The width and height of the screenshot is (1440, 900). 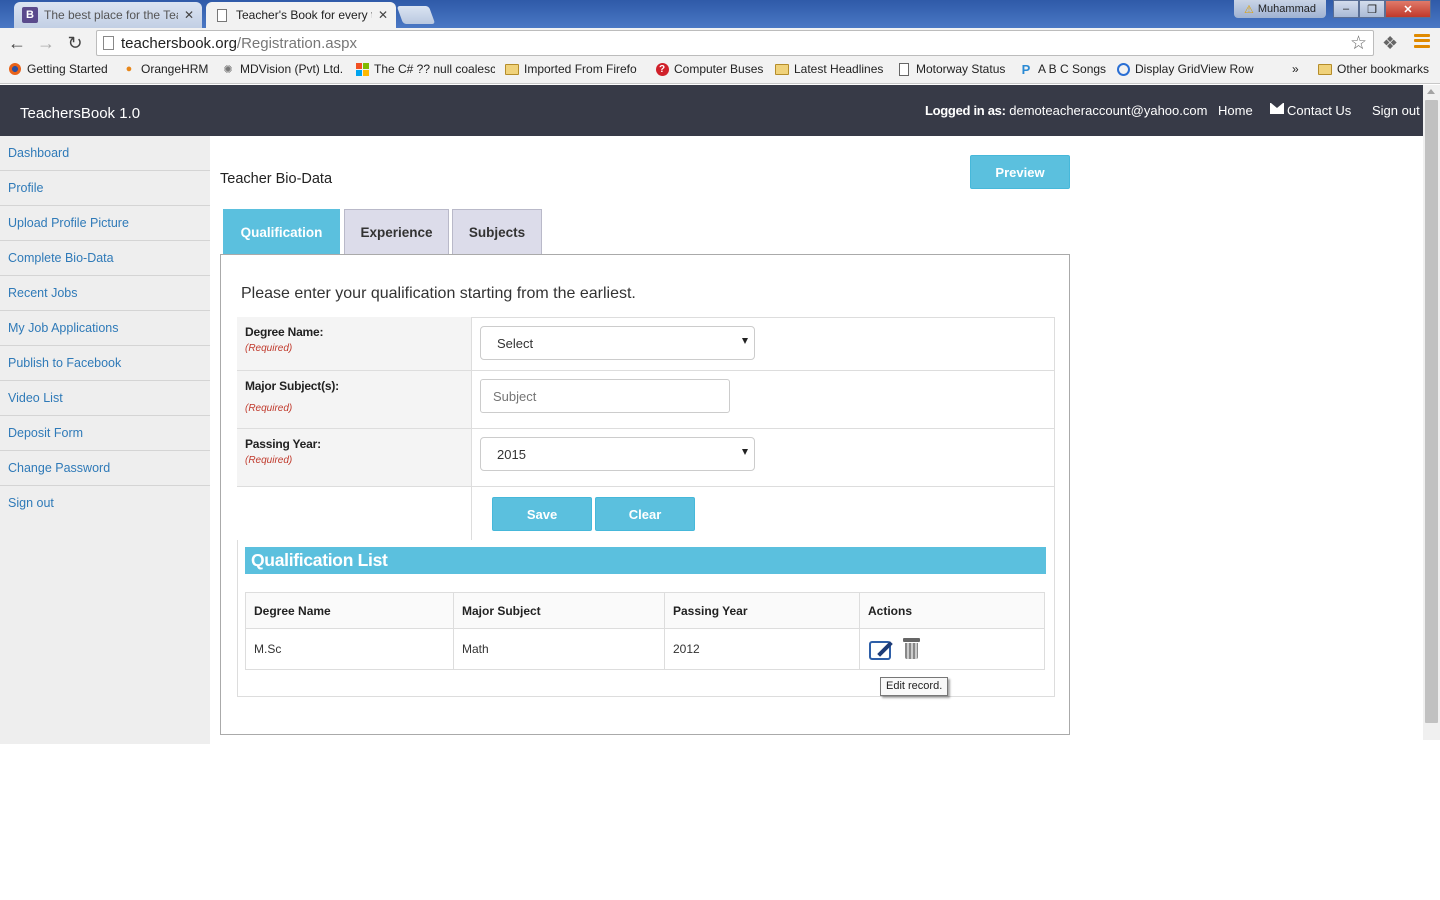 What do you see at coordinates (497, 232) in the screenshot?
I see `tab-subjects: Subjects` at bounding box center [497, 232].